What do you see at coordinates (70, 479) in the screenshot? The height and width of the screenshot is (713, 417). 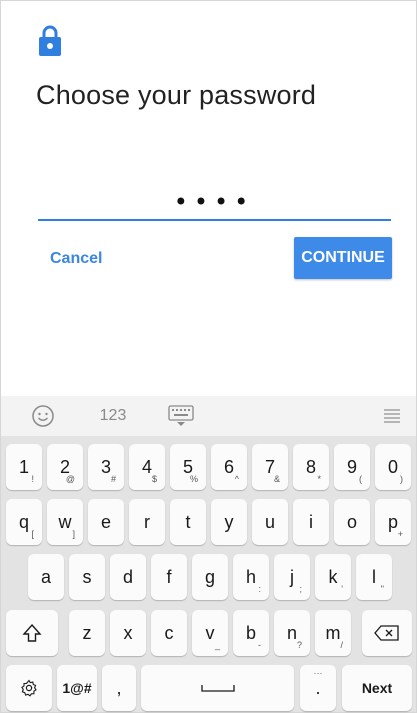 I see `key-hint: @` at bounding box center [70, 479].